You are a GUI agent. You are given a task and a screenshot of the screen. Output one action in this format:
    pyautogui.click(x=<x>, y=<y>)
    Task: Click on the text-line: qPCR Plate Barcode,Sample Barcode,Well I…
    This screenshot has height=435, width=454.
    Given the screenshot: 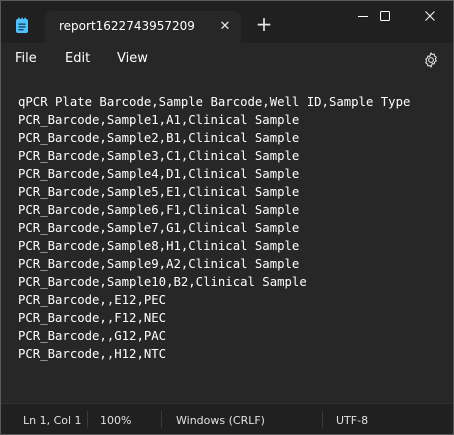 What is the action you would take?
    pyautogui.click(x=214, y=102)
    